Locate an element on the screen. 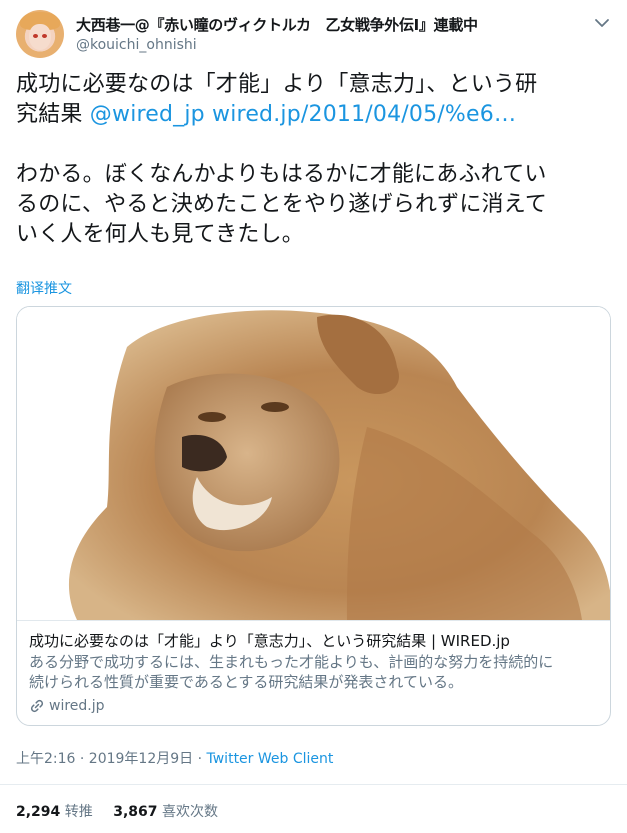  card-domain-text: wired.jp is located at coordinates (77, 706).